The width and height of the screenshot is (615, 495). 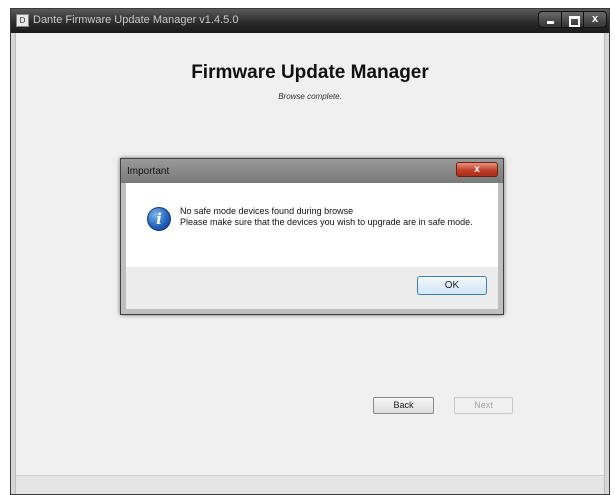 What do you see at coordinates (312, 171) in the screenshot?
I see `dialog-title-bar: Important x` at bounding box center [312, 171].